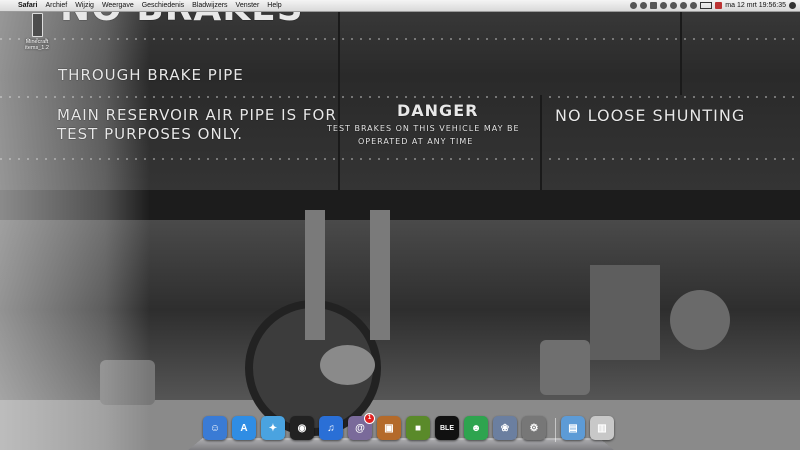  Describe the element at coordinates (565, 367) in the screenshot. I see `buffer-housing` at that location.